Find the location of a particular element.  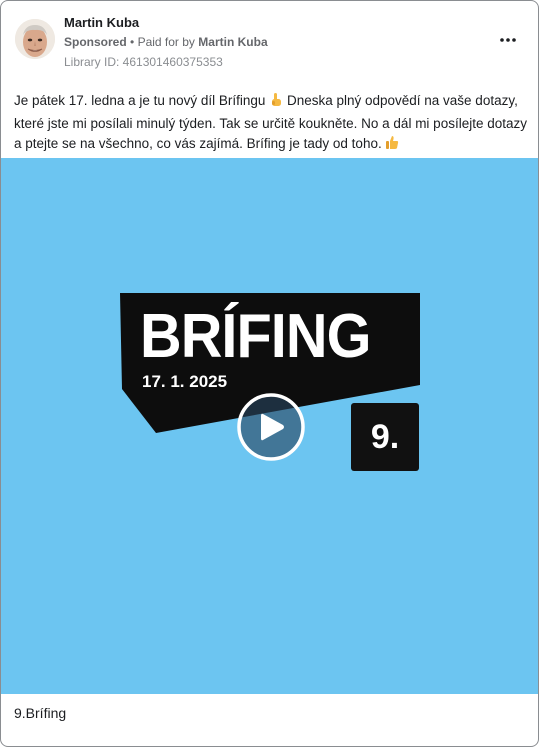

episode-badge: 9. is located at coordinates (385, 437).